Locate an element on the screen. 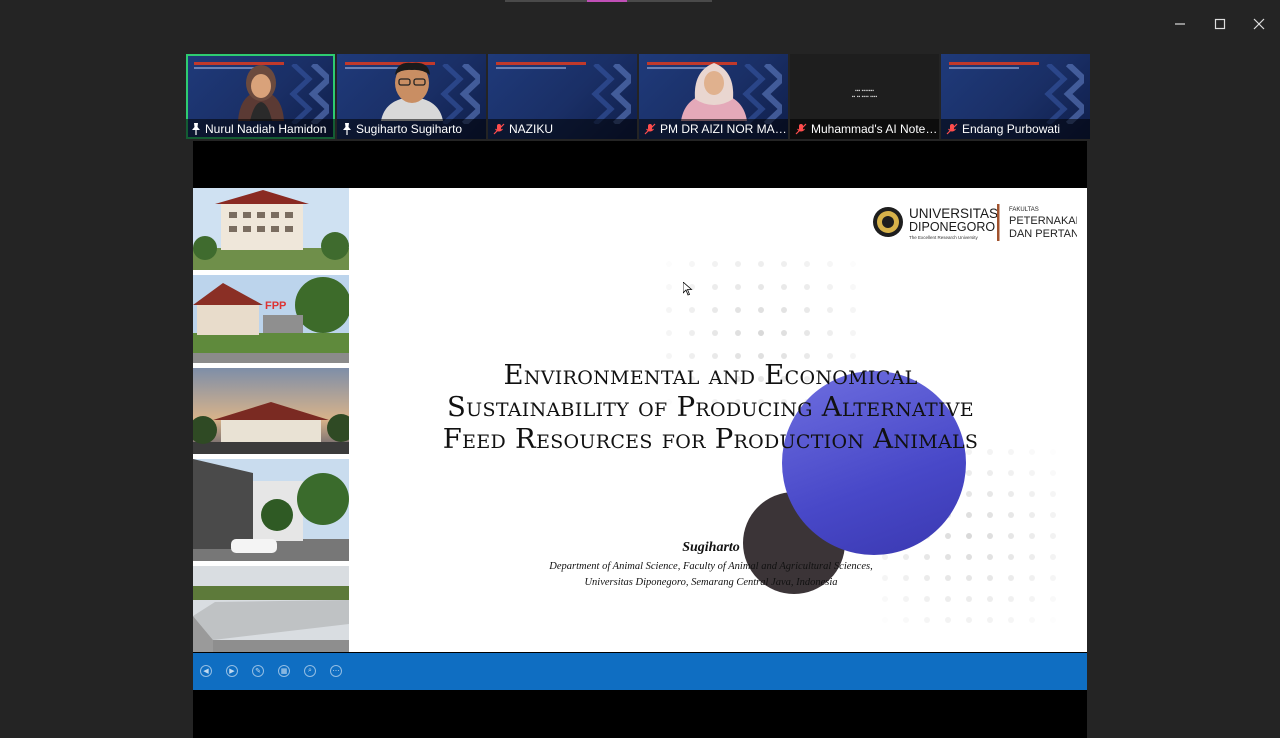 Image resolution: width=1280 pixels, height=738 pixels. minimize-button is located at coordinates (1180, 24).